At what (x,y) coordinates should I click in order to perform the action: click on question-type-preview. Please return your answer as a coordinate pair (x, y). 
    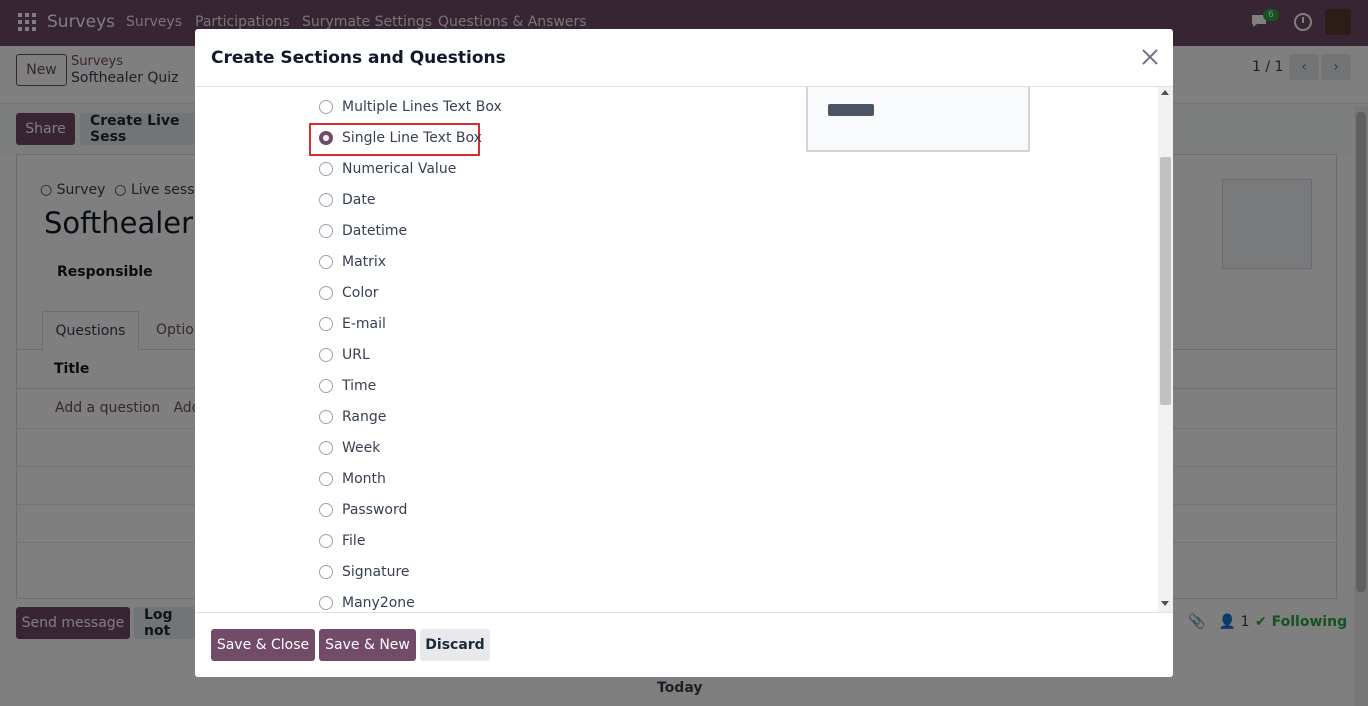
    Looking at the image, I should click on (918, 119).